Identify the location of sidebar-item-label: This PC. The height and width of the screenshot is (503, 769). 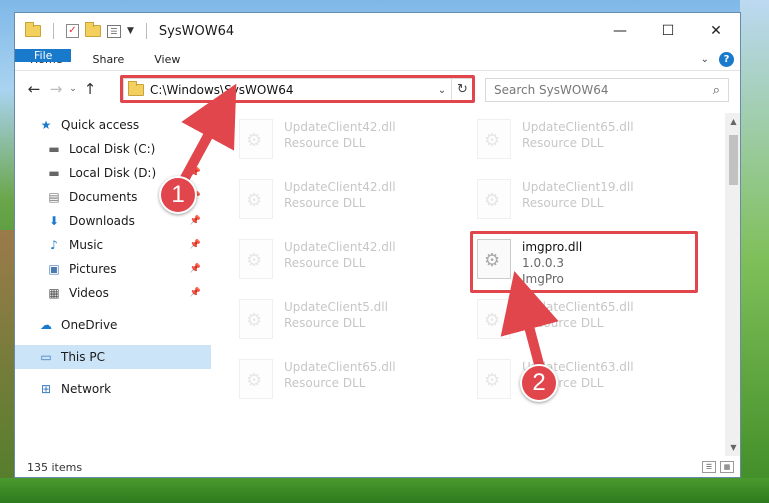
(83, 357).